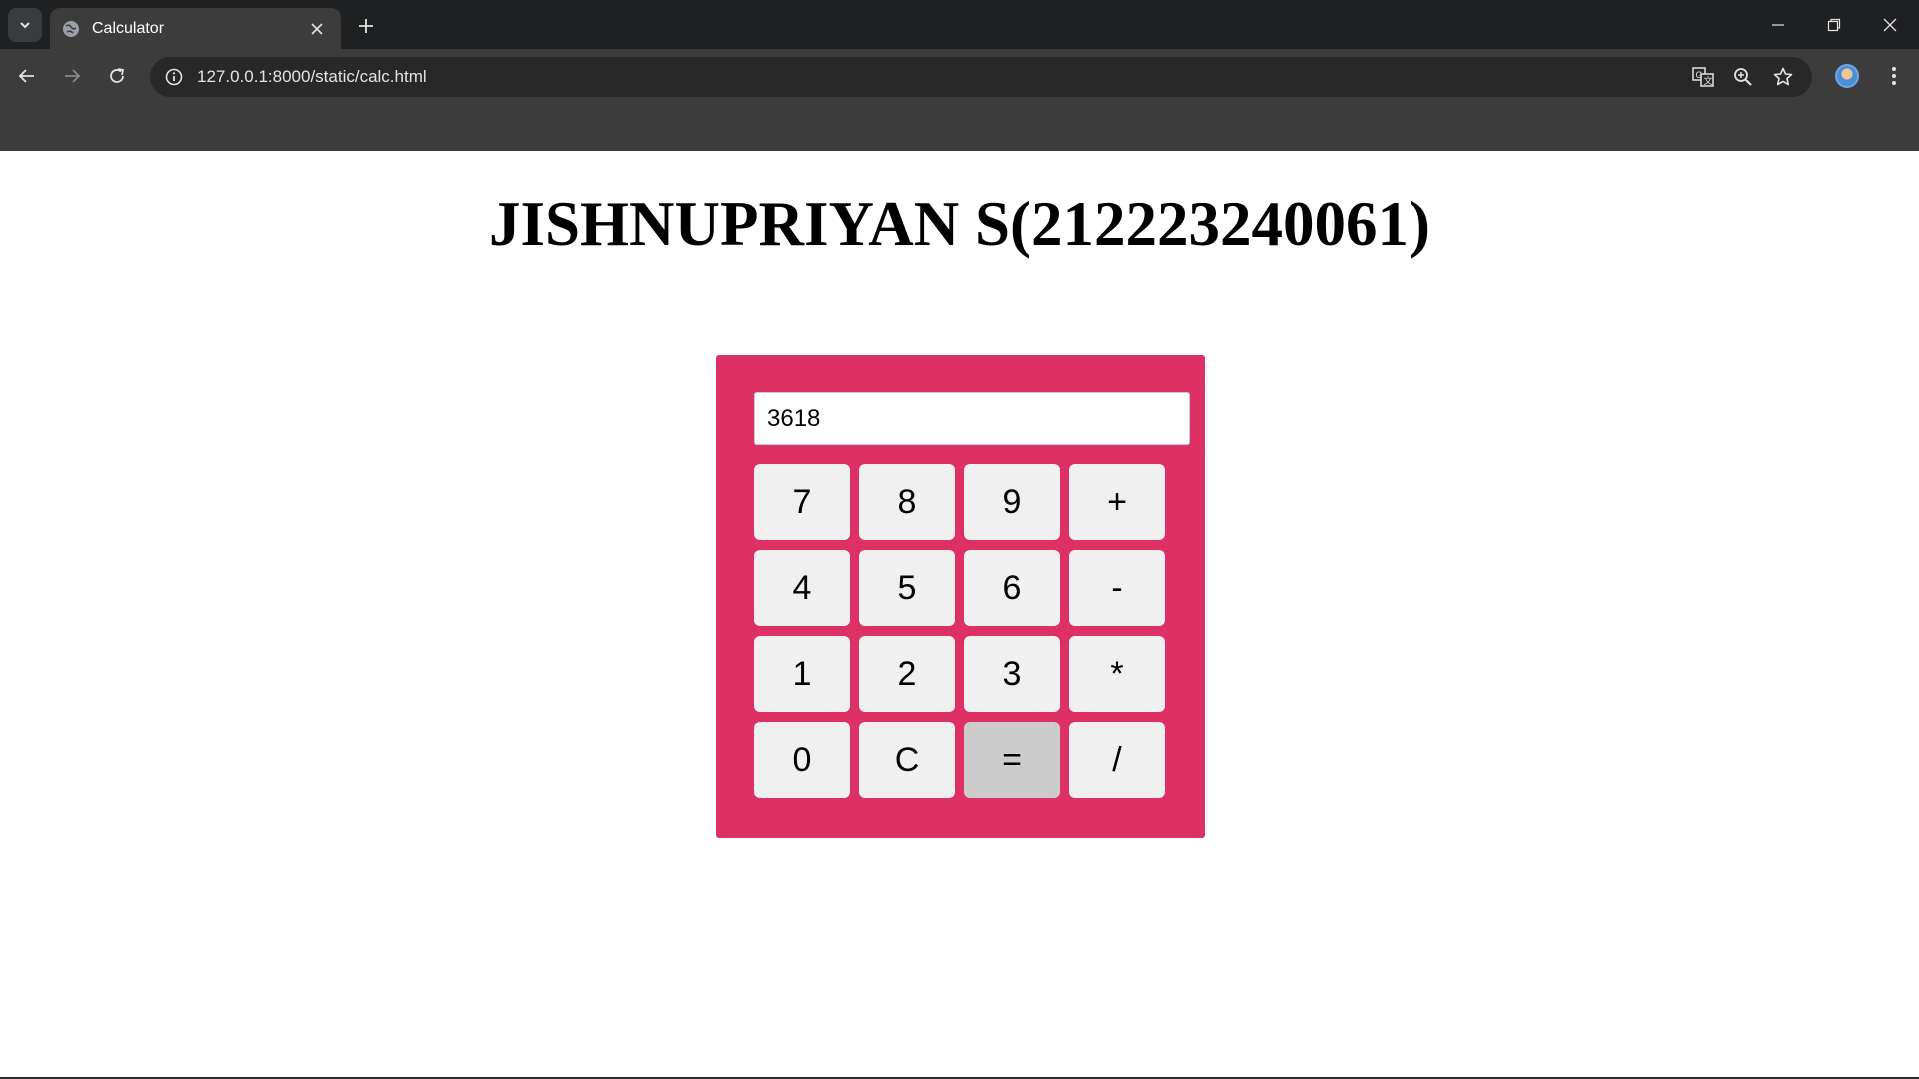  I want to click on browser-toolbar: 127.0.0.1:8000/static/calc.html G文, so click(959, 75).